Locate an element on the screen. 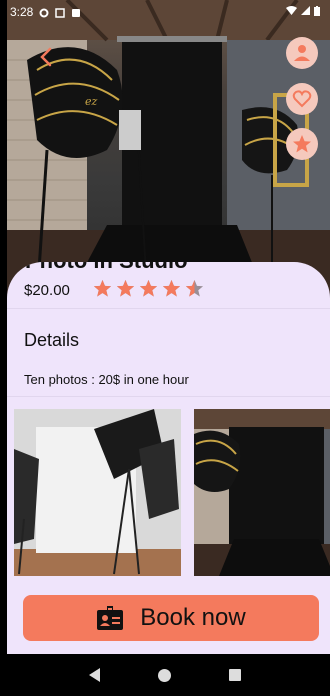  svg-text: ez is located at coordinates (91, 101).